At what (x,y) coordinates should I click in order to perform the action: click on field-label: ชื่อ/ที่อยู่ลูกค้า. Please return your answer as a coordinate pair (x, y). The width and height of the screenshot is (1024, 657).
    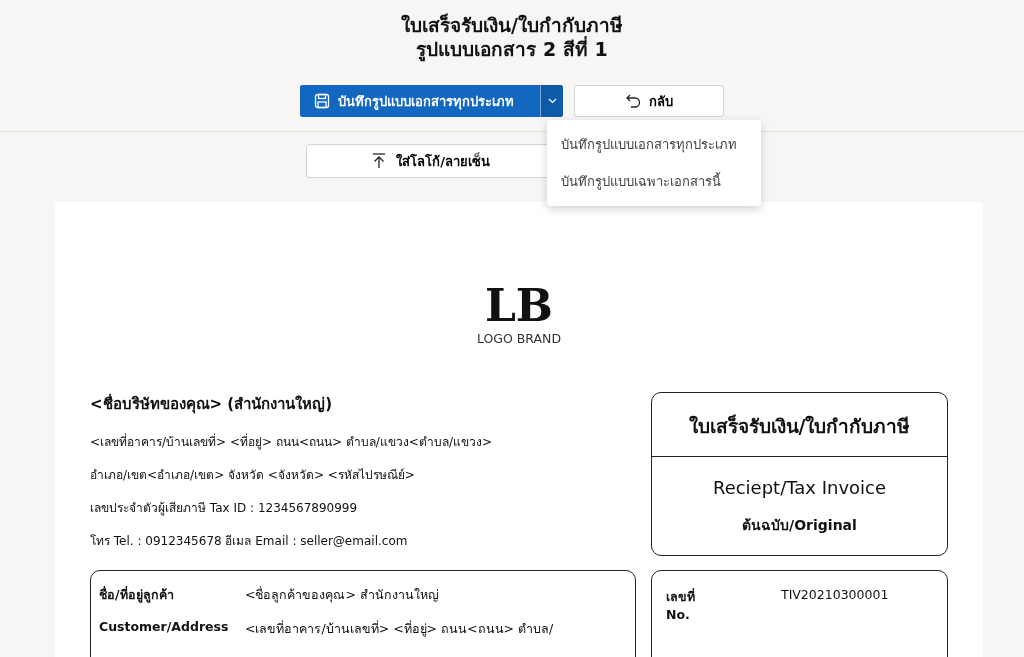
    Looking at the image, I should click on (137, 595).